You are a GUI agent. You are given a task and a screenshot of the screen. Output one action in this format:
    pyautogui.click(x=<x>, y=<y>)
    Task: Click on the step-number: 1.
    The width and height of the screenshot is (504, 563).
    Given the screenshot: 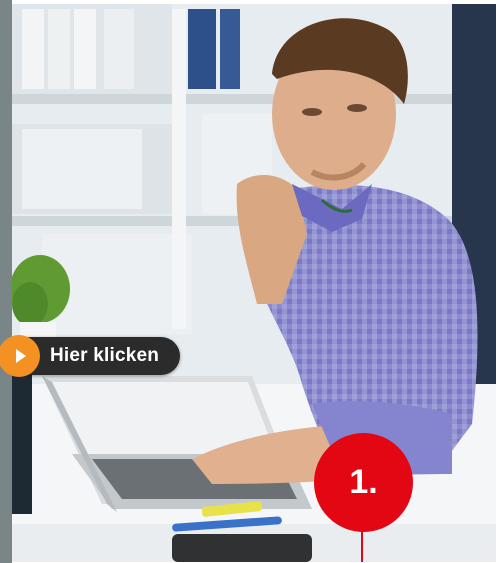 What is the action you would take?
    pyautogui.click(x=363, y=482)
    